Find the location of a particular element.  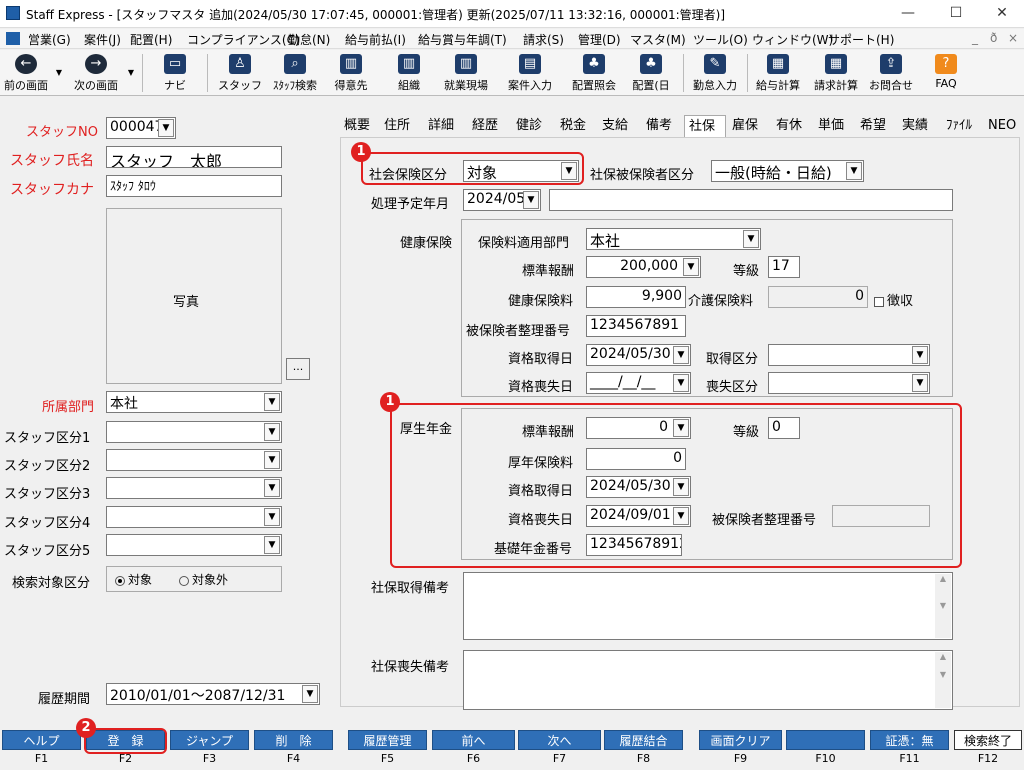

dept-select: 本社 ▼ is located at coordinates (194, 402).